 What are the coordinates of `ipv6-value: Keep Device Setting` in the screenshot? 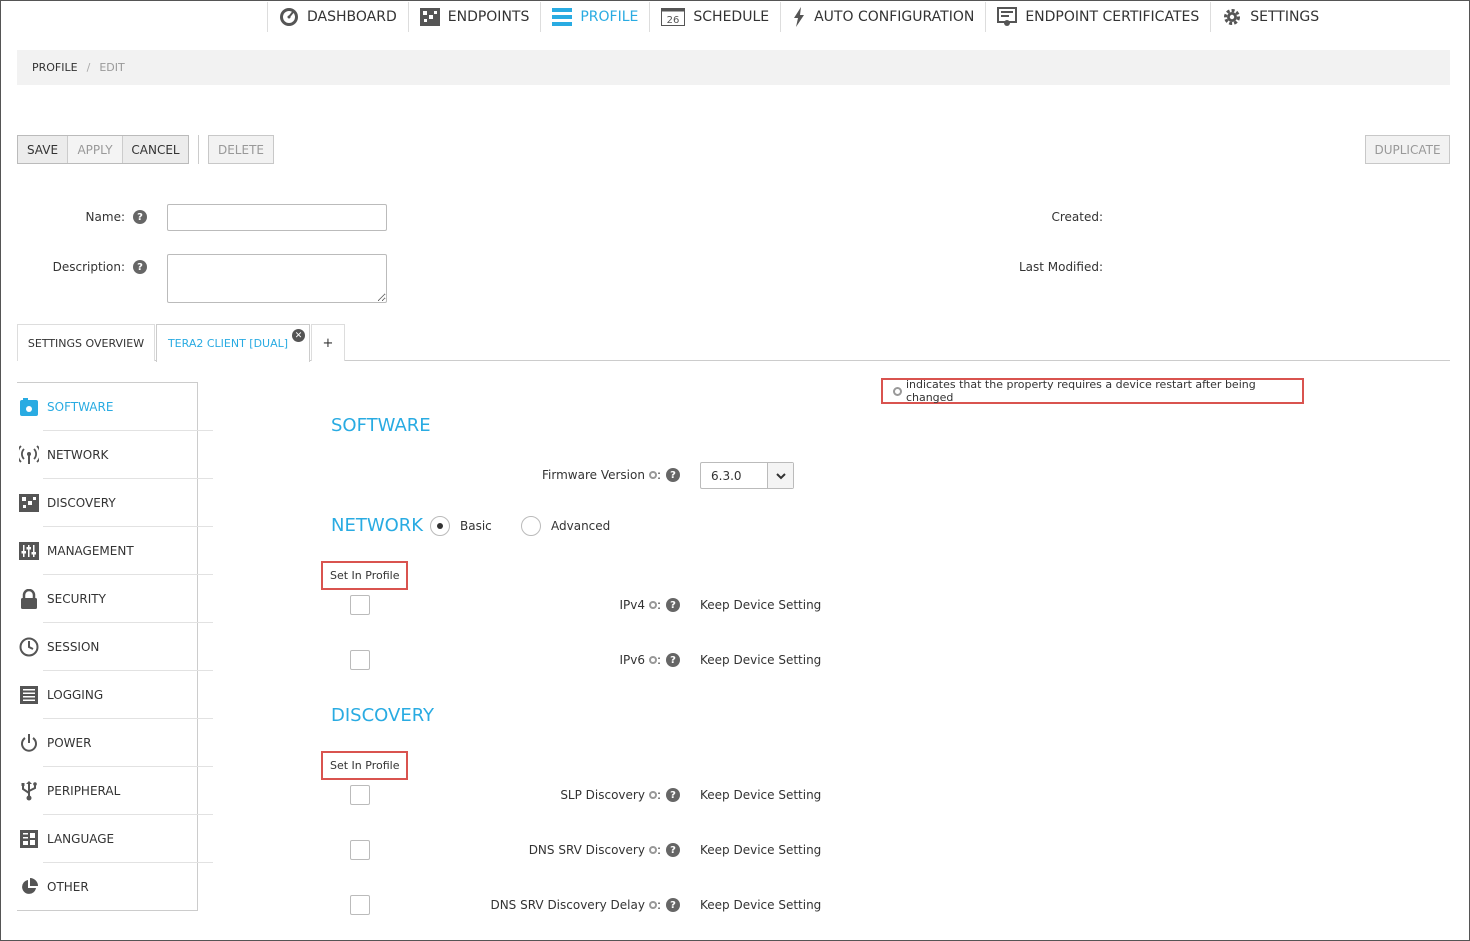 It's located at (761, 660).